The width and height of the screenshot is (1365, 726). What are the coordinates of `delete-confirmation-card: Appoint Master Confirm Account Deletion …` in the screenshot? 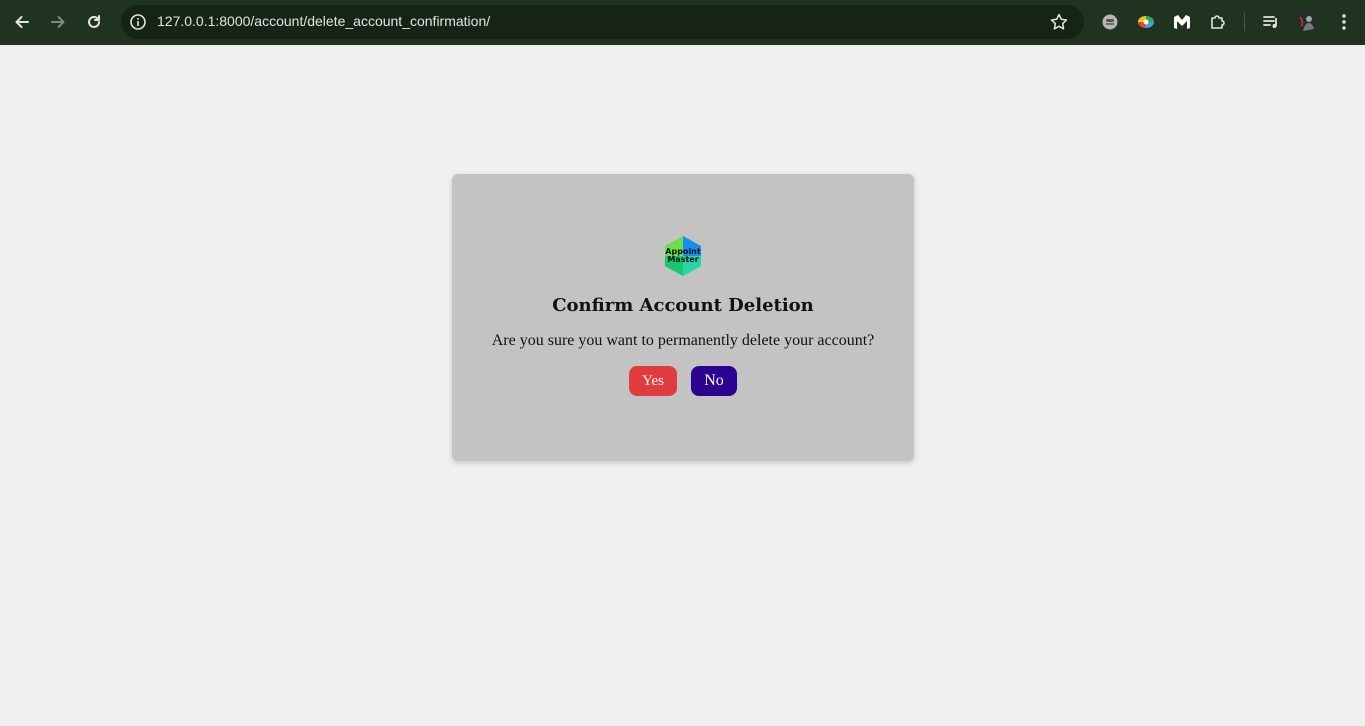 It's located at (683, 317).